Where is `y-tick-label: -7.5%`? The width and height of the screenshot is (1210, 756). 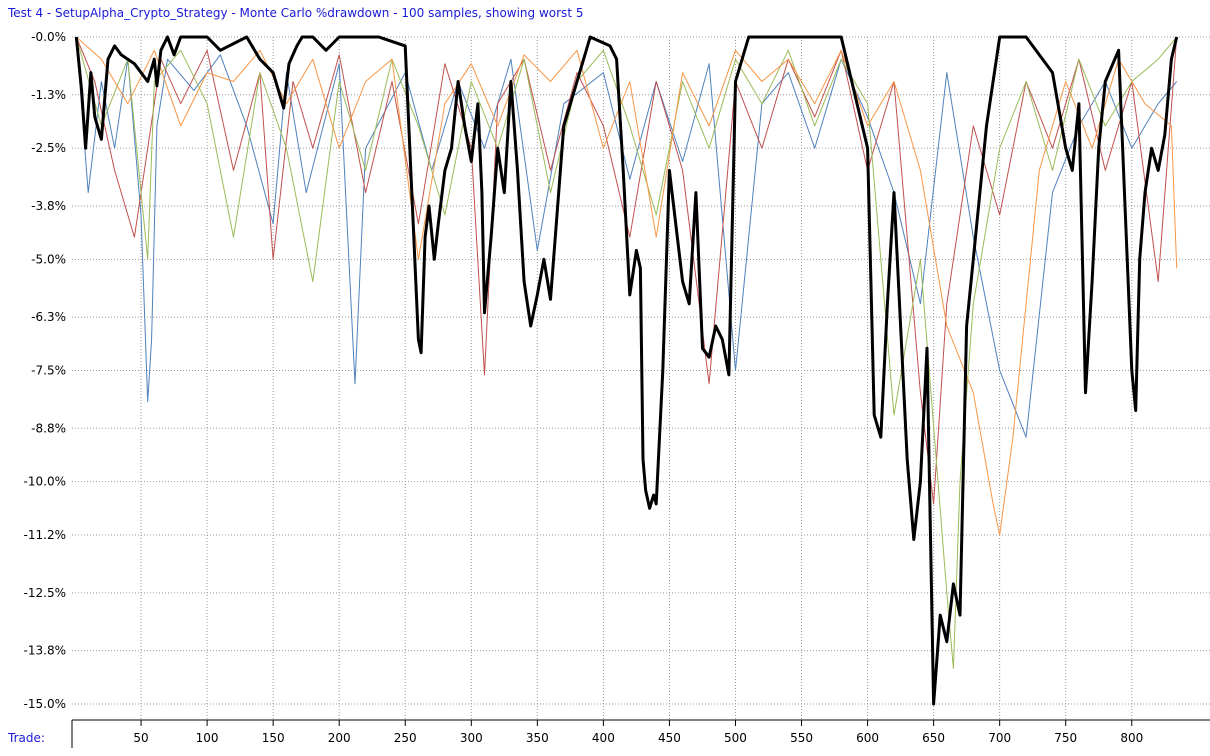
y-tick-label: -7.5% is located at coordinates (48, 371).